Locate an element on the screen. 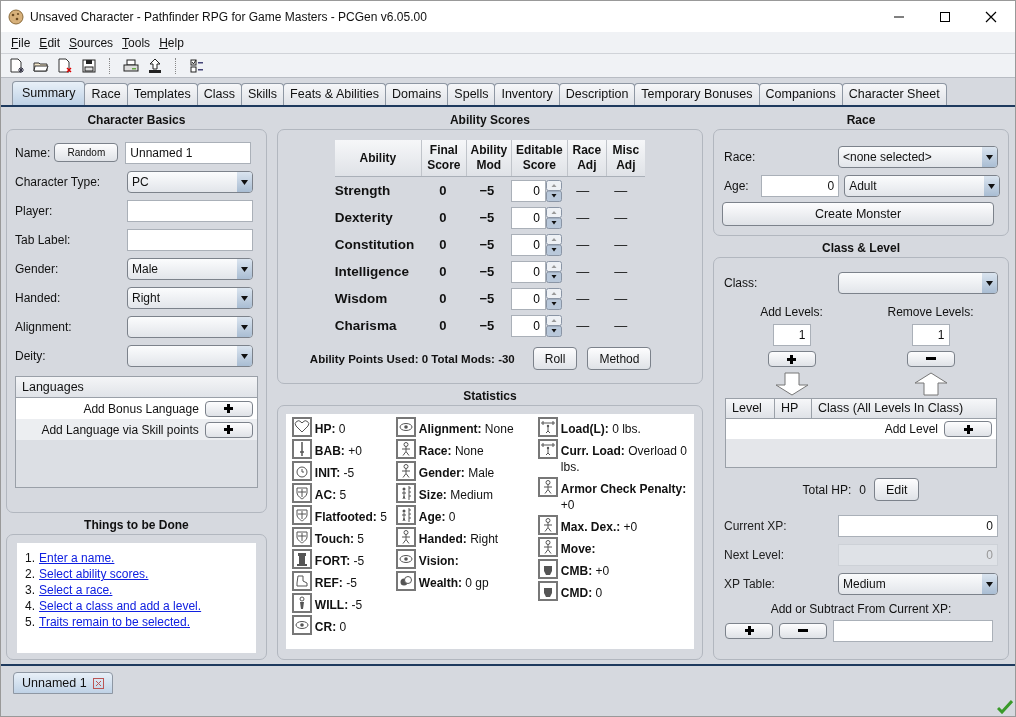 This screenshot has height=717, width=1016. dropdown: <none selected> is located at coordinates (918, 156).